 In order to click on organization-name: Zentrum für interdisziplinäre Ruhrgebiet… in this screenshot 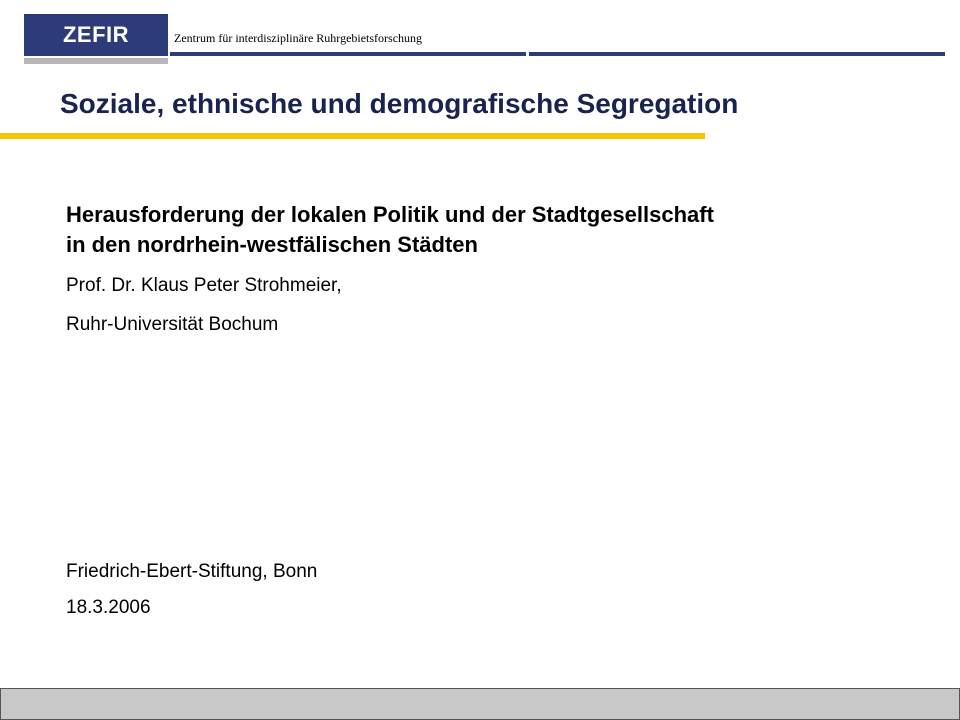, I will do `click(298, 38)`.